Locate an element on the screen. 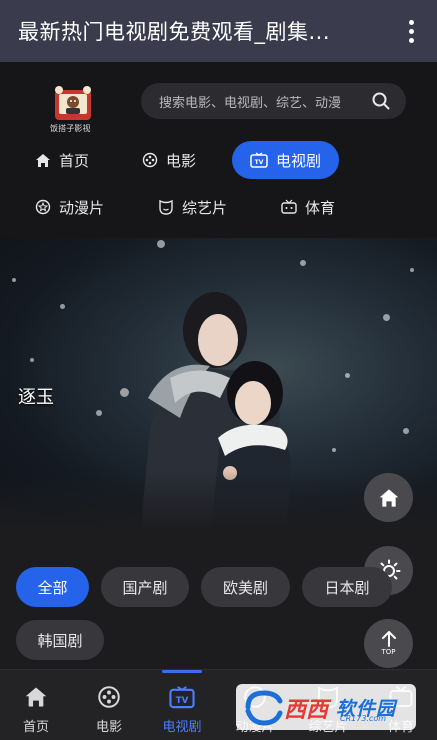  tab-home: 首页 is located at coordinates (36, 705).